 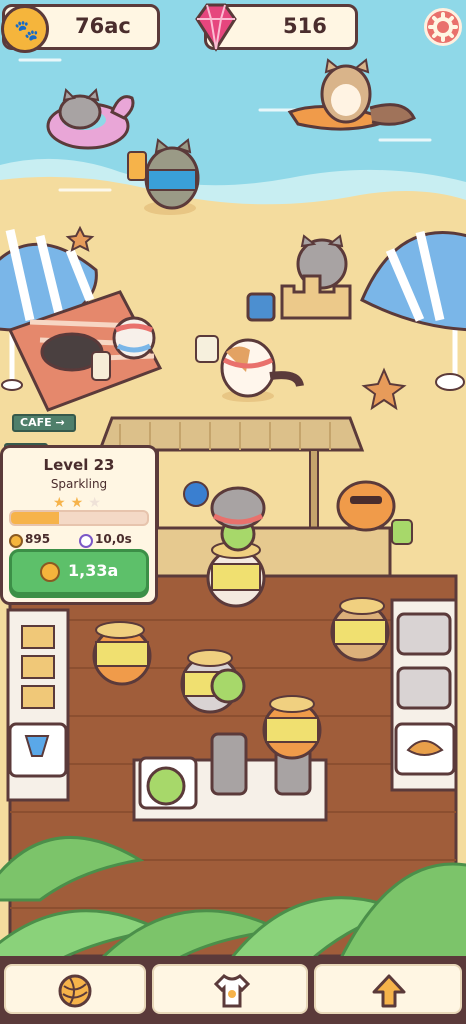 What do you see at coordinates (25, 29) in the screenshot?
I see `paw-coin-icon: 🐾` at bounding box center [25, 29].